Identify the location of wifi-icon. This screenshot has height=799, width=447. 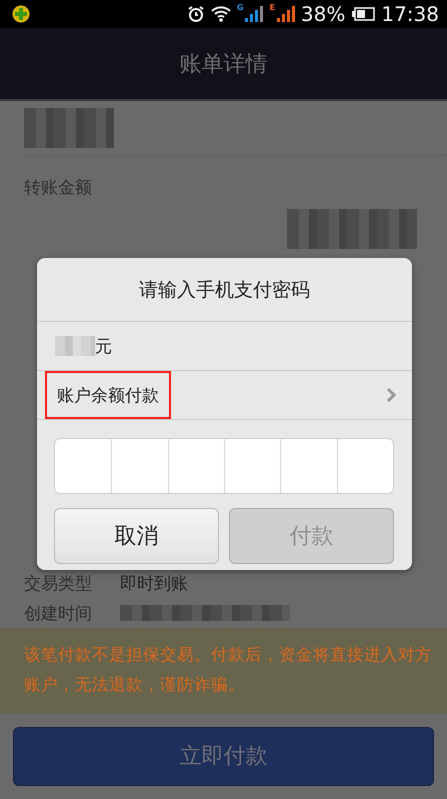
(220, 14).